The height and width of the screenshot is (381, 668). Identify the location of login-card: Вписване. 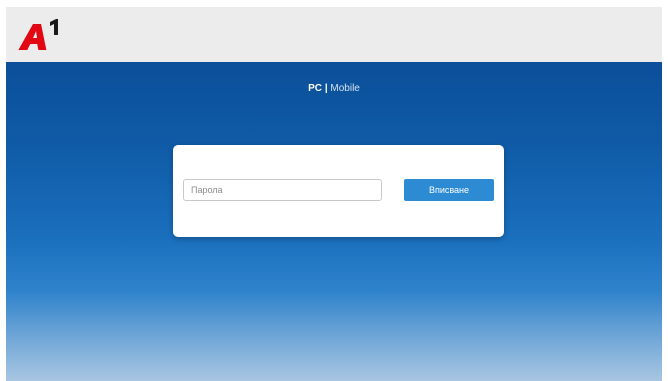
(338, 191).